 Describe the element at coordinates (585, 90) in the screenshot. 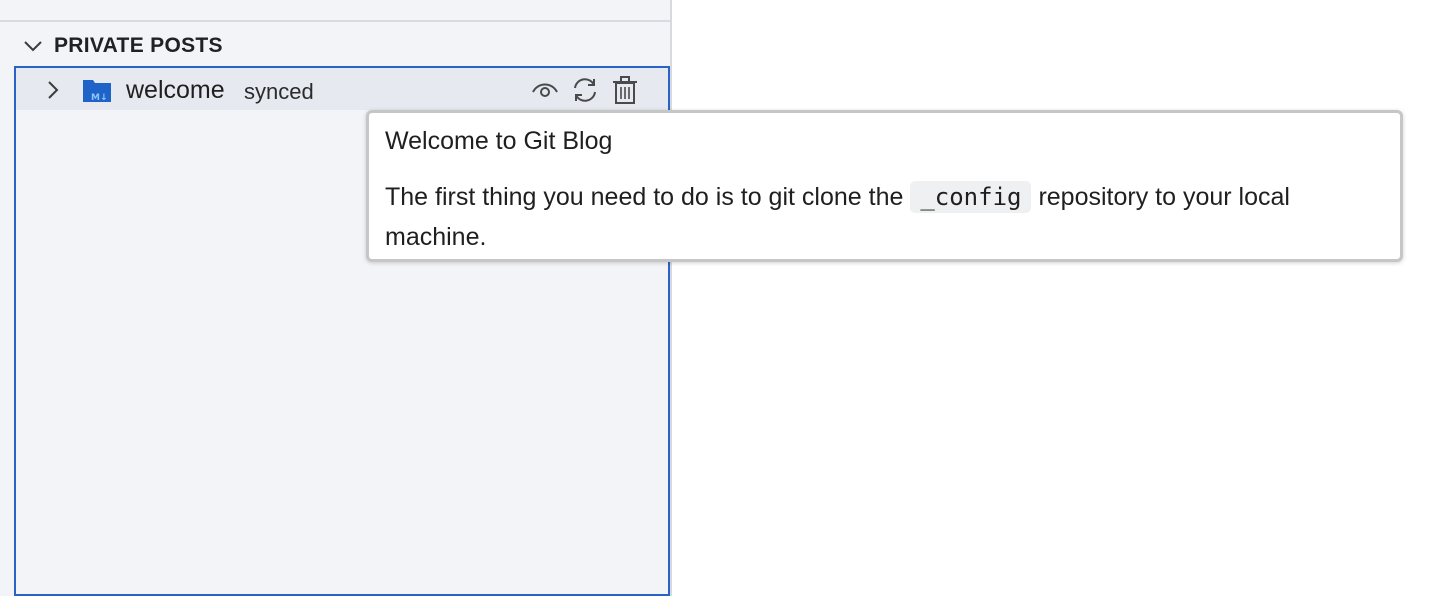

I see `sync-icon` at that location.